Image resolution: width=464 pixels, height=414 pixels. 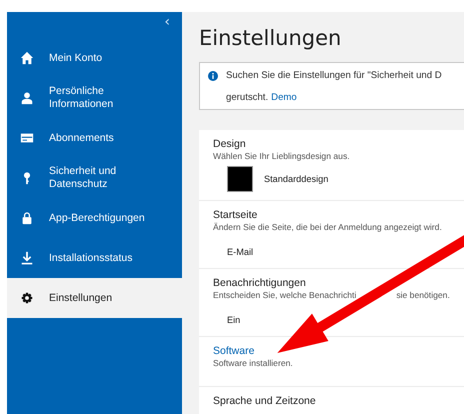 I want to click on page-title: Einstellungen, so click(x=270, y=38).